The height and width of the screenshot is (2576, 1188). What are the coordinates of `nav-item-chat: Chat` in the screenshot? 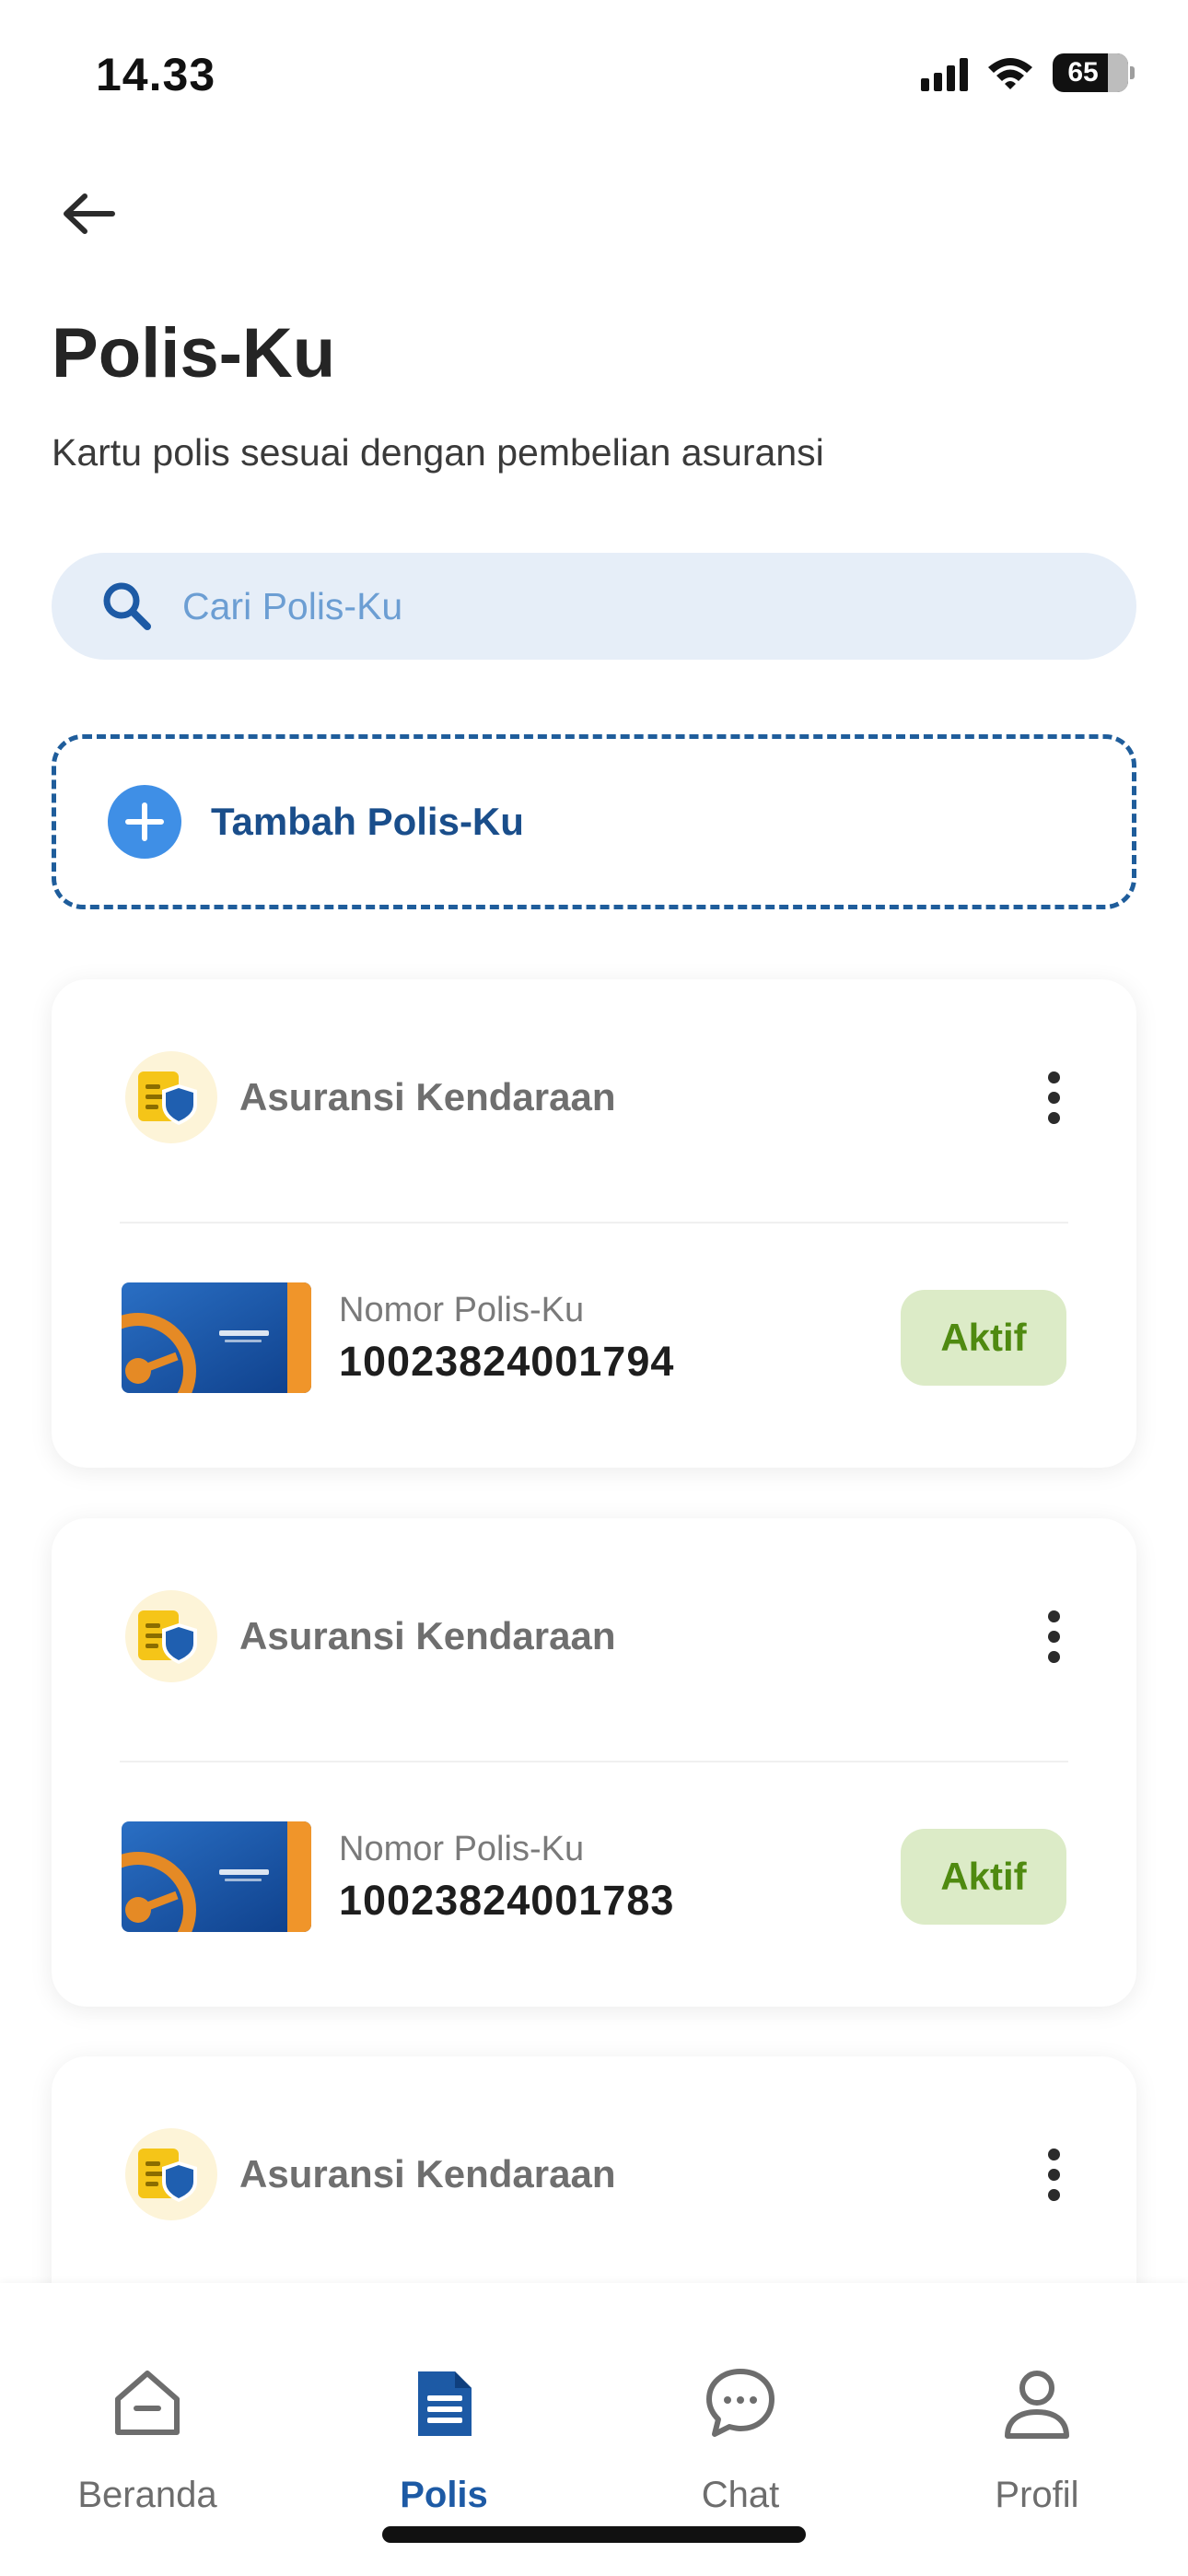 It's located at (740, 2437).